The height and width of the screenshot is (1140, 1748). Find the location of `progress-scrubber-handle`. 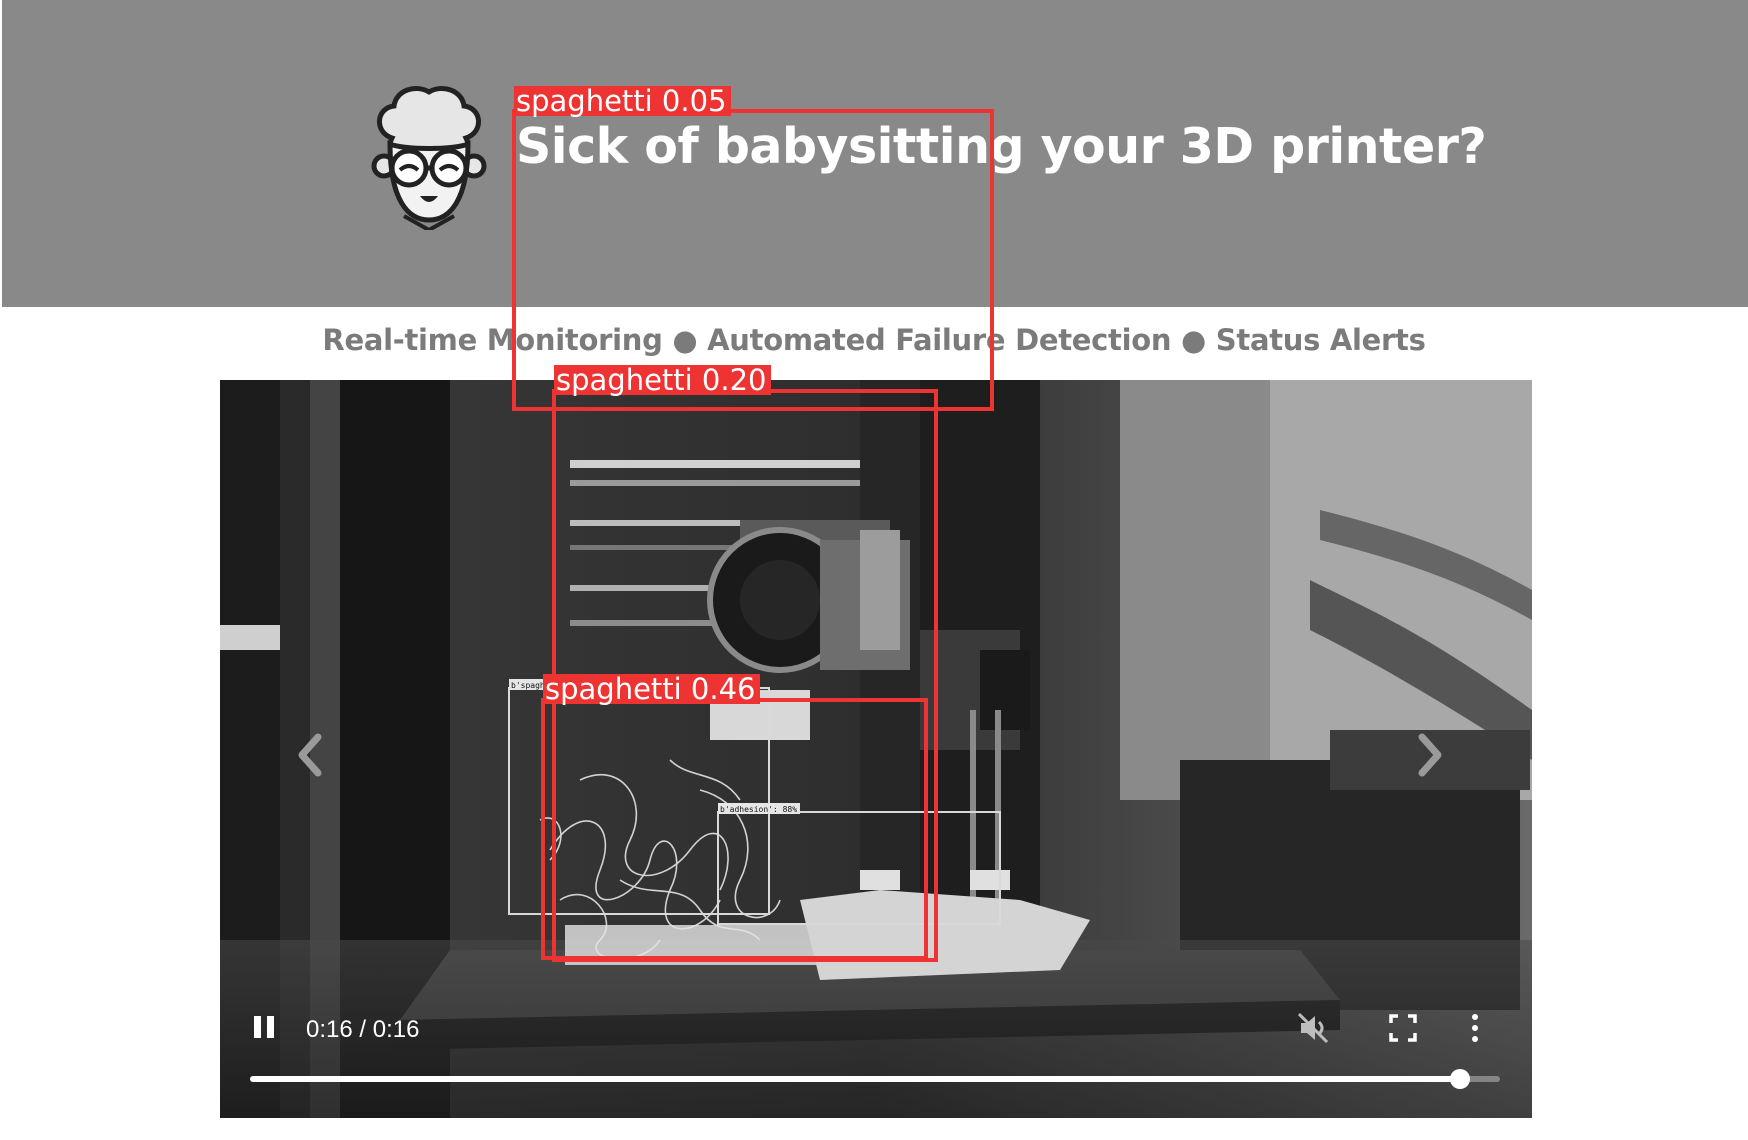

progress-scrubber-handle is located at coordinates (1460, 1079).